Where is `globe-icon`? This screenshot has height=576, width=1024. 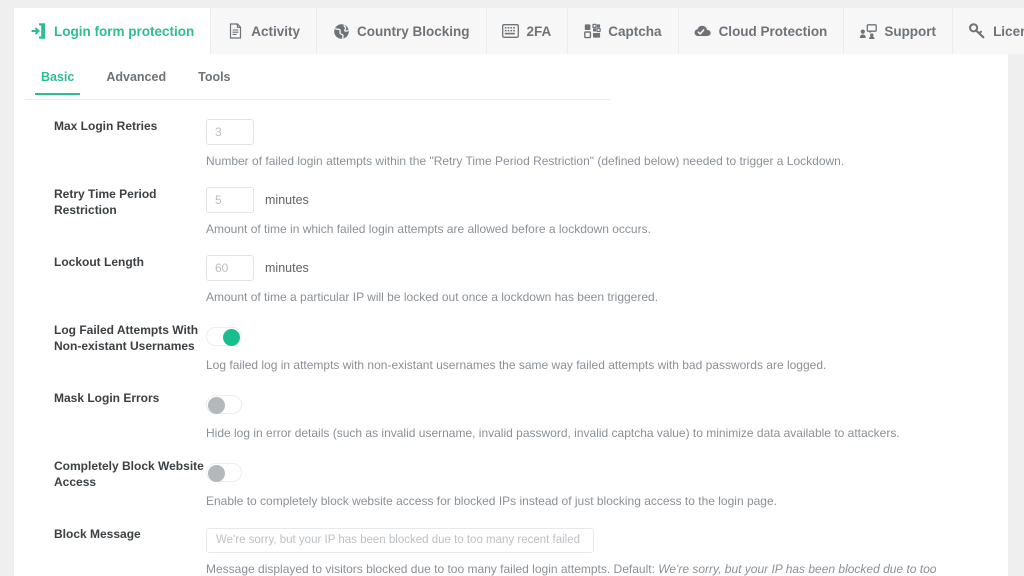
globe-icon is located at coordinates (341, 31).